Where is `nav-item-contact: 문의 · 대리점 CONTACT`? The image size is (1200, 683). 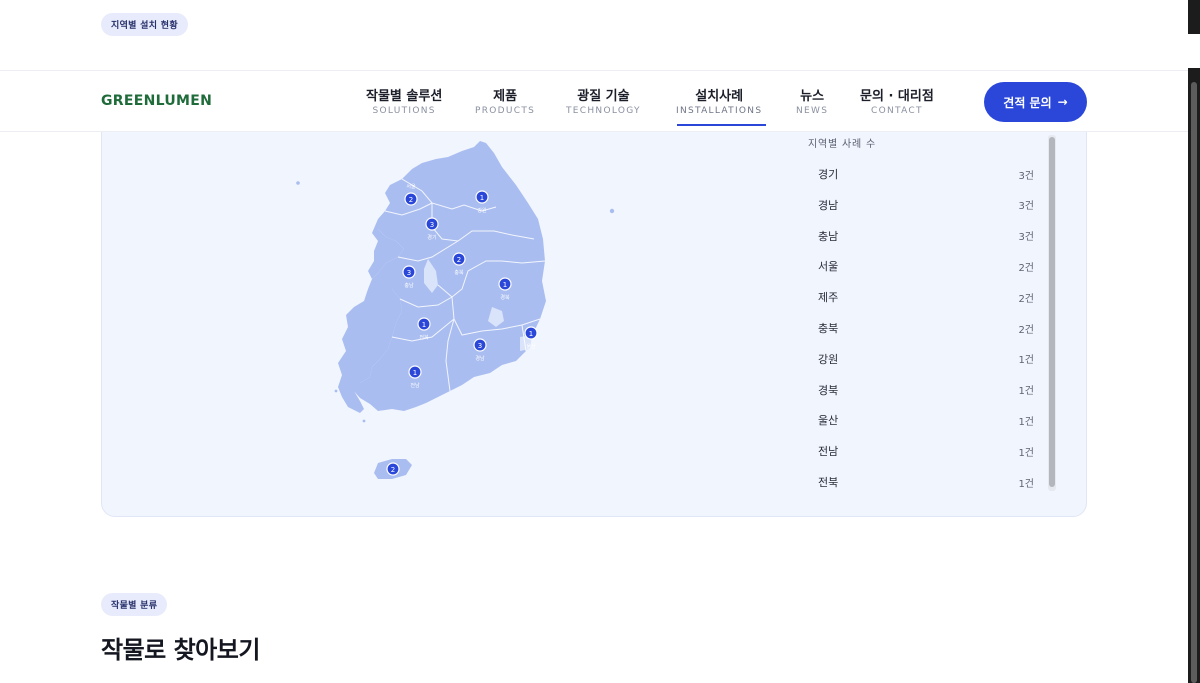 nav-item-contact: 문의 · 대리점 CONTACT is located at coordinates (897, 100).